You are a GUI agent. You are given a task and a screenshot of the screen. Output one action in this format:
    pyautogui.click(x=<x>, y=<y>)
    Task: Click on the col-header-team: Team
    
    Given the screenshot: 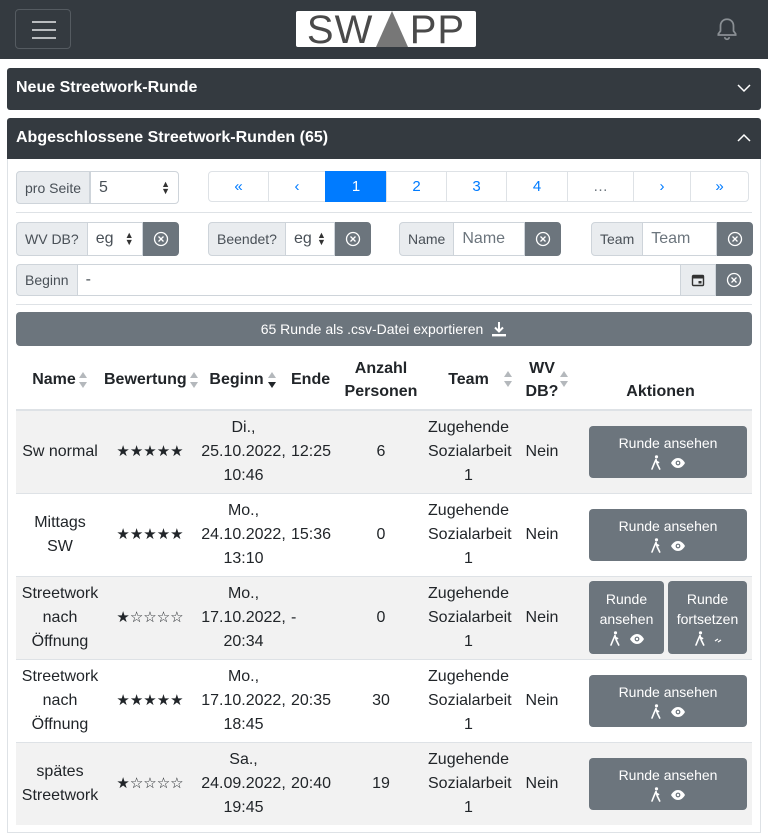 What is the action you would take?
    pyautogui.click(x=468, y=380)
    